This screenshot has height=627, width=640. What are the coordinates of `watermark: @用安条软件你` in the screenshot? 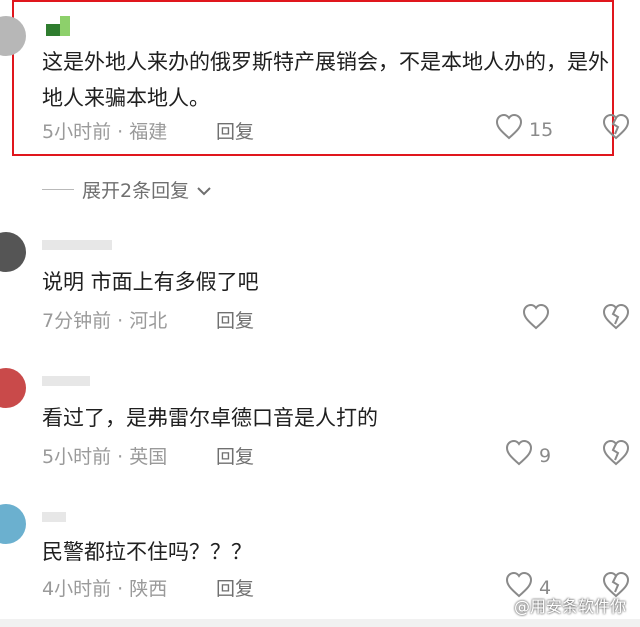 It's located at (570, 605).